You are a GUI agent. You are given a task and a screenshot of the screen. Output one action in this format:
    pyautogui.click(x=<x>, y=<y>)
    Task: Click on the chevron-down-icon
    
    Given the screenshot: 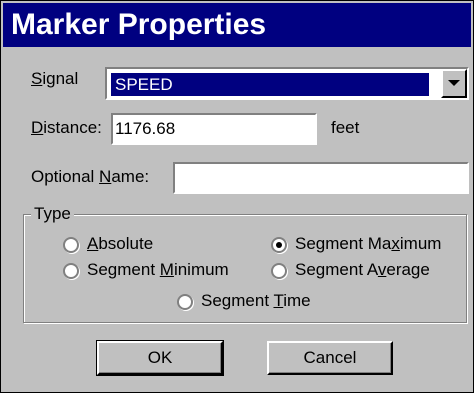 What is the action you would take?
    pyautogui.click(x=454, y=83)
    